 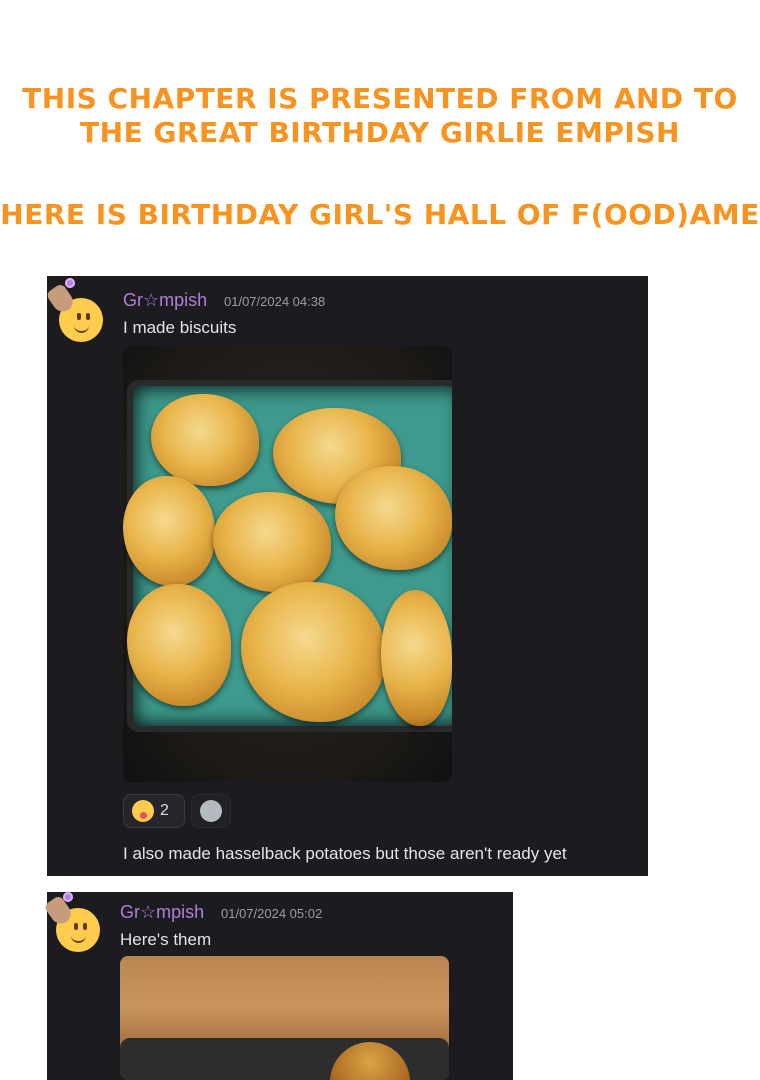 I want to click on reaction-yum: 2, so click(x=154, y=811).